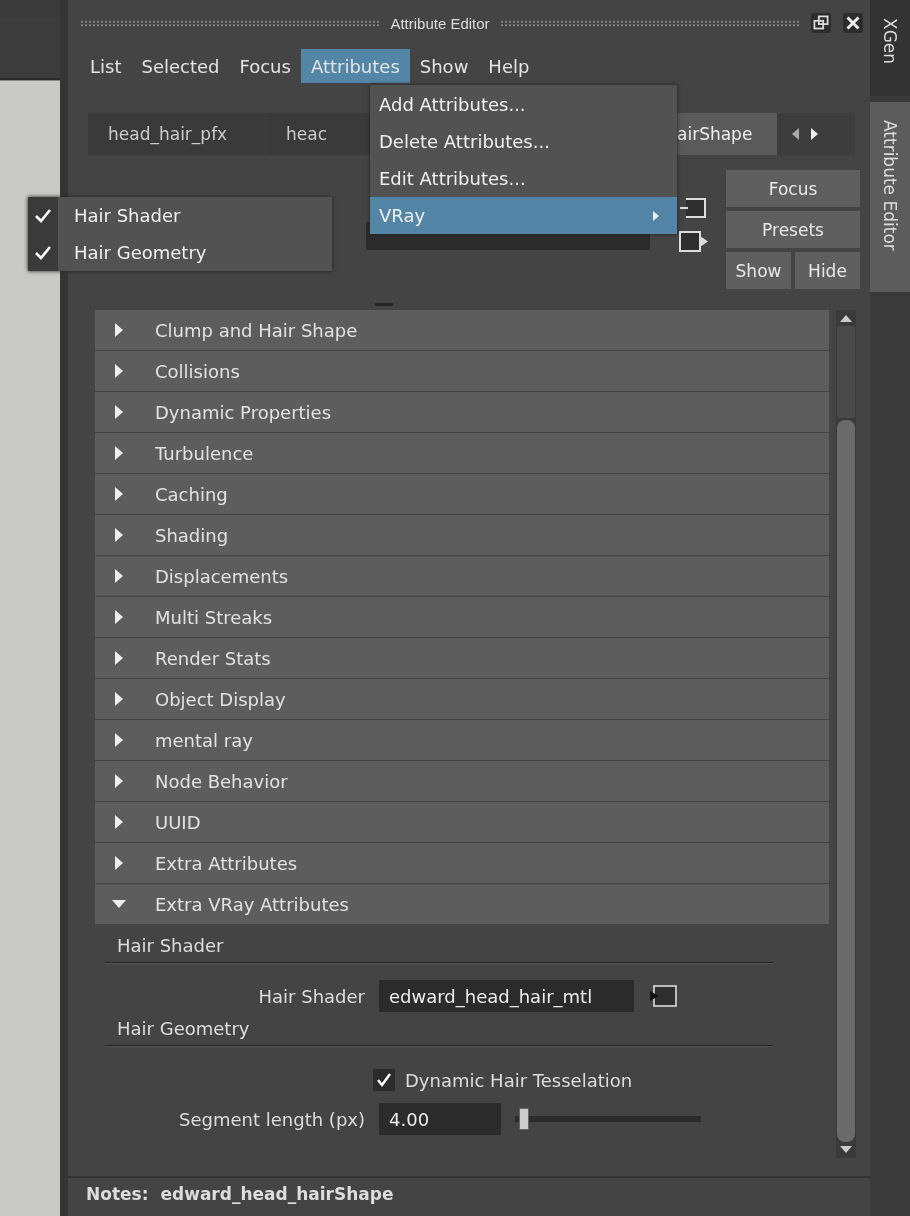 The height and width of the screenshot is (1216, 910). I want to click on menu-item: Selected, so click(180, 66).